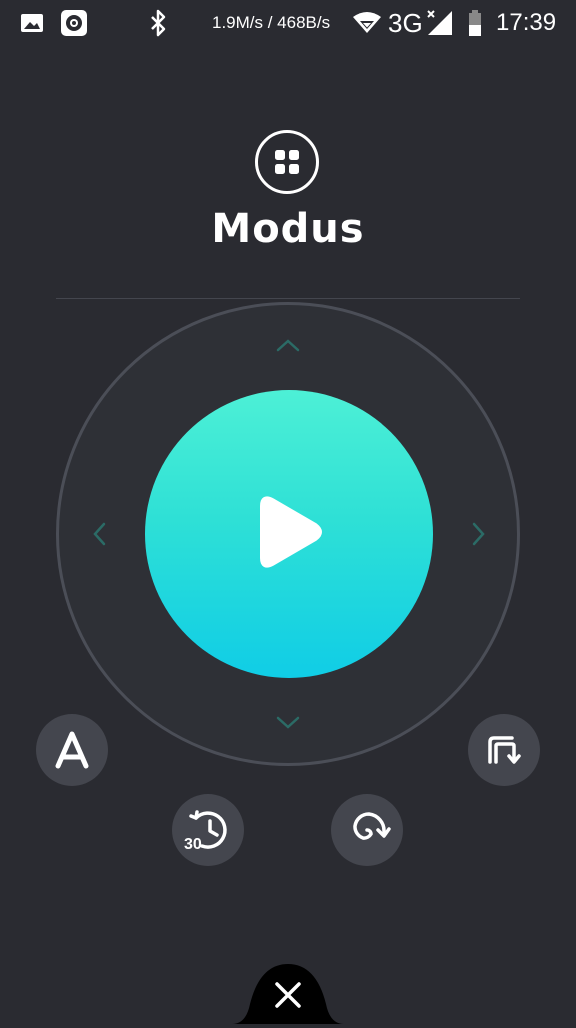  Describe the element at coordinates (288, 229) in the screenshot. I see `page-title: Modus` at that location.